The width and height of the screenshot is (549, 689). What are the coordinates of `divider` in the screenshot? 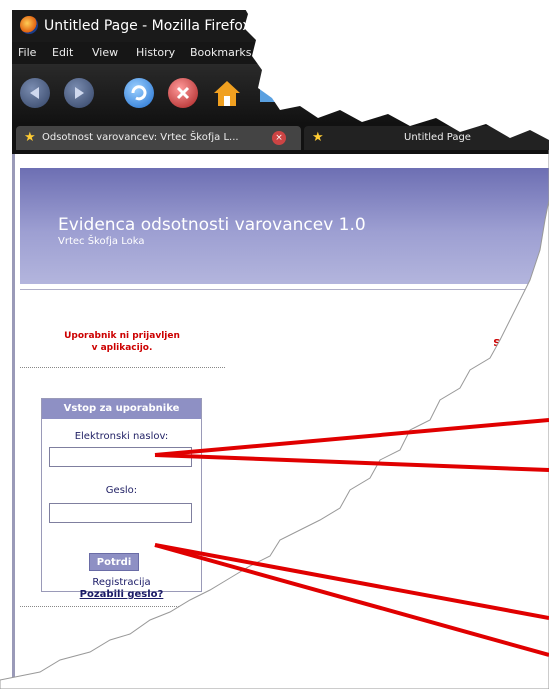 It's located at (284, 289).